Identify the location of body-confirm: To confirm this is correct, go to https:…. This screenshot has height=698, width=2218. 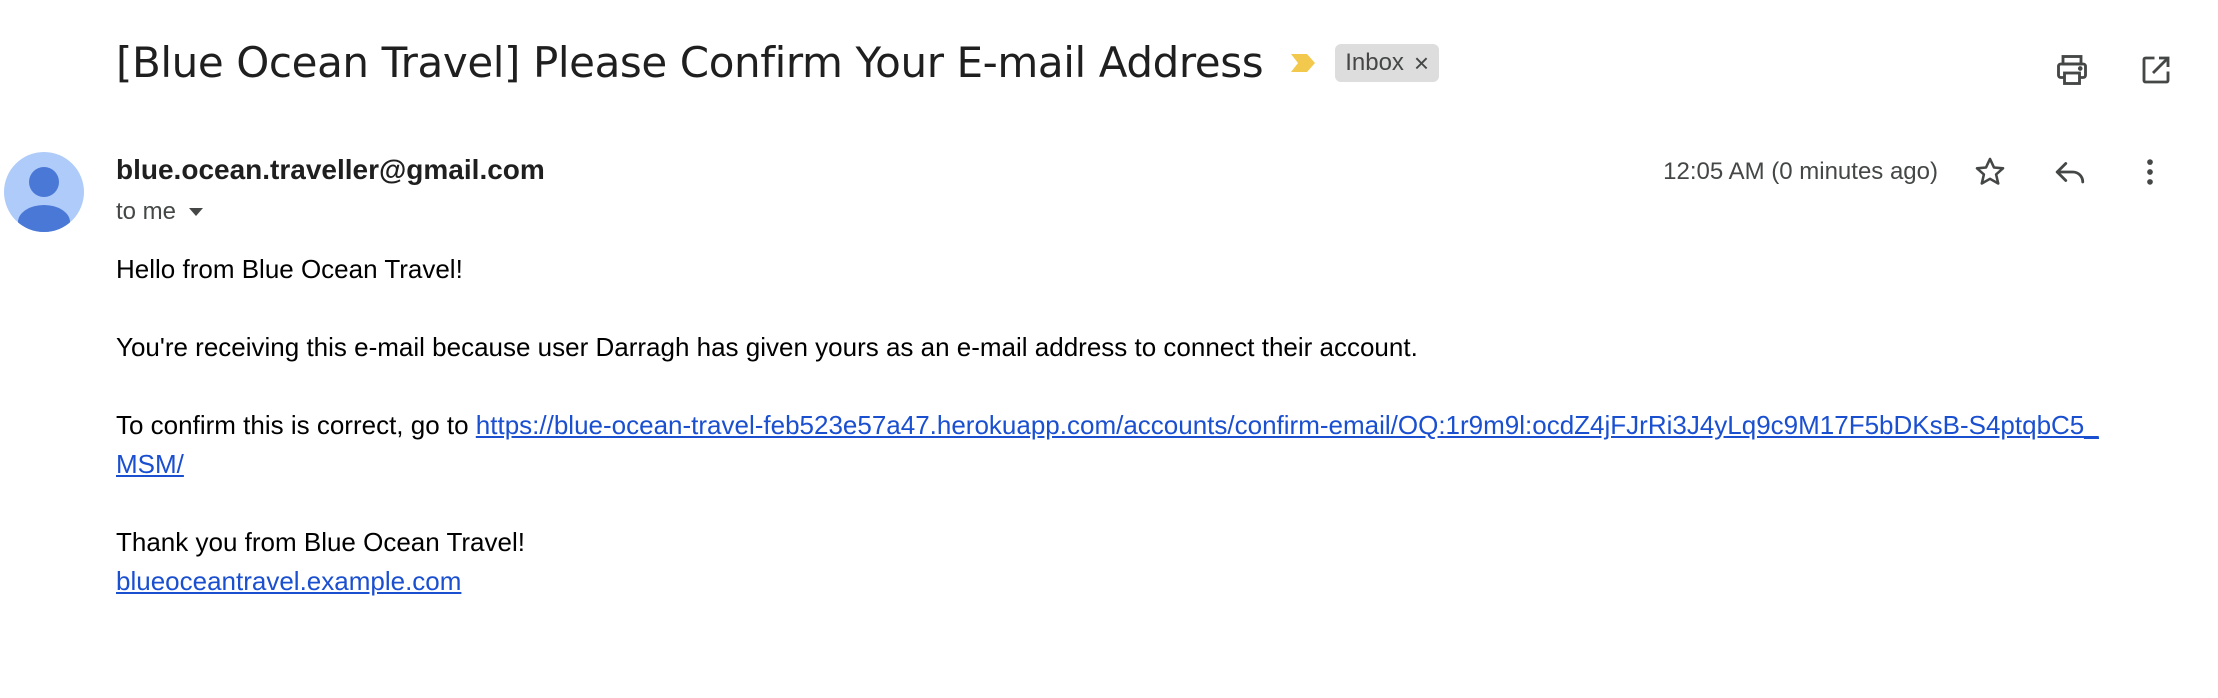
(1116, 445).